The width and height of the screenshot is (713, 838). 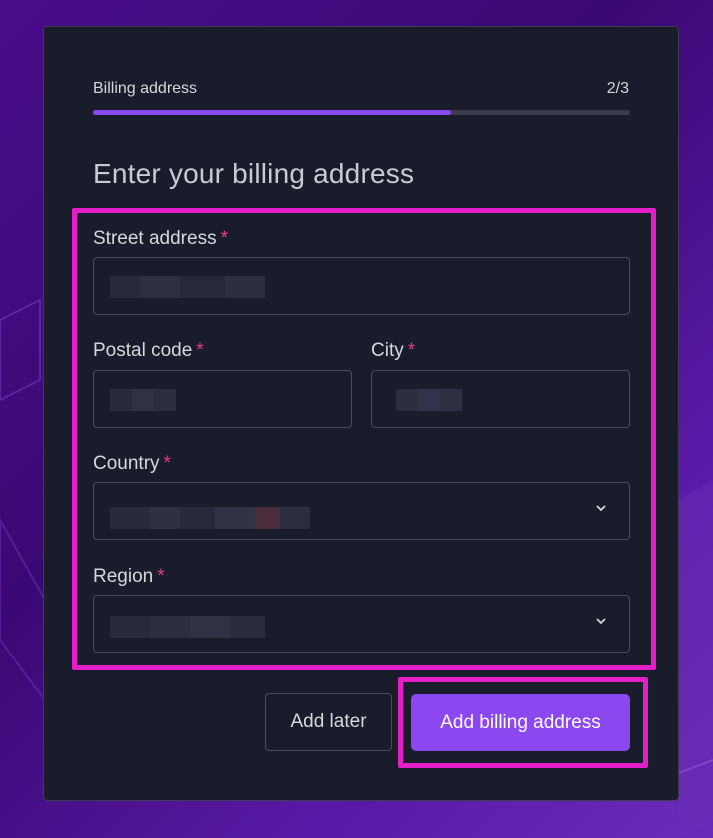 I want to click on postal-code-label-text: Postal code, so click(x=143, y=350).